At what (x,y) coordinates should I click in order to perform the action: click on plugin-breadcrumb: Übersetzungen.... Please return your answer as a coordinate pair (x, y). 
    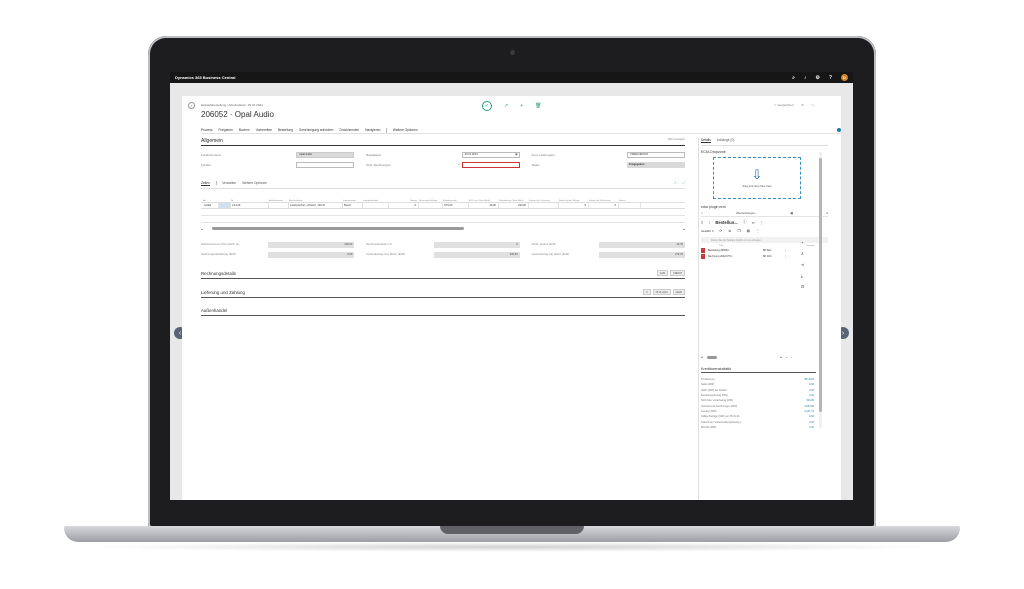
    Looking at the image, I should click on (746, 213).